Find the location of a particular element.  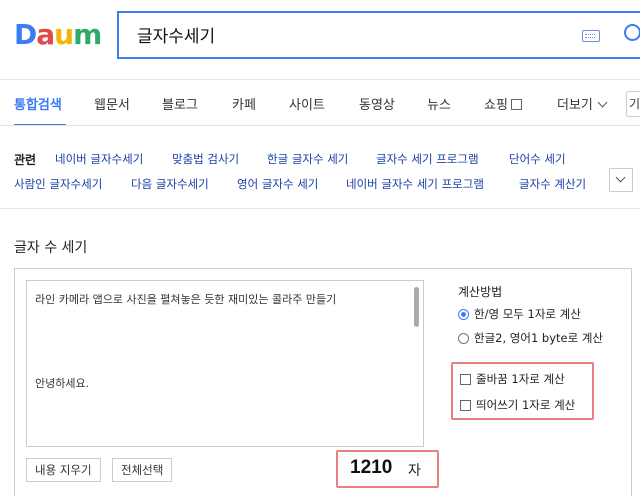

radio-count-bytes: 한글2, 영어1 byte로 계산 is located at coordinates (530, 338).